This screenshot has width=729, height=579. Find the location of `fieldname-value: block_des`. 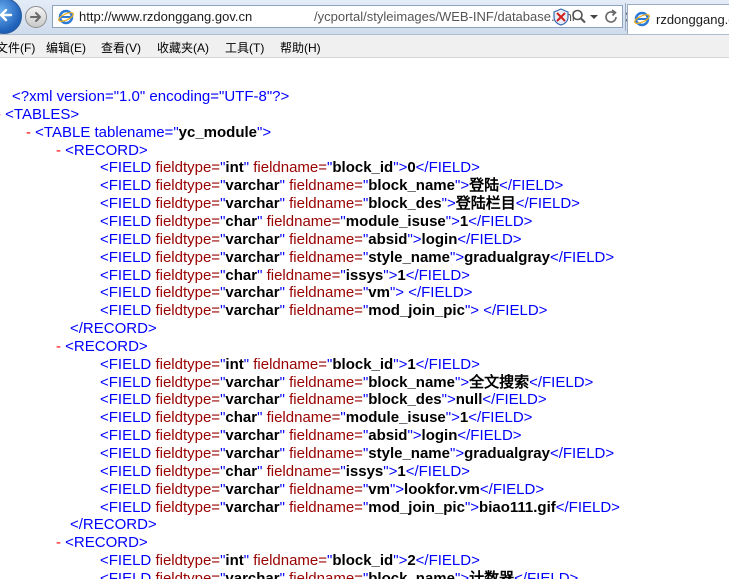

fieldname-value: block_des is located at coordinates (405, 400).